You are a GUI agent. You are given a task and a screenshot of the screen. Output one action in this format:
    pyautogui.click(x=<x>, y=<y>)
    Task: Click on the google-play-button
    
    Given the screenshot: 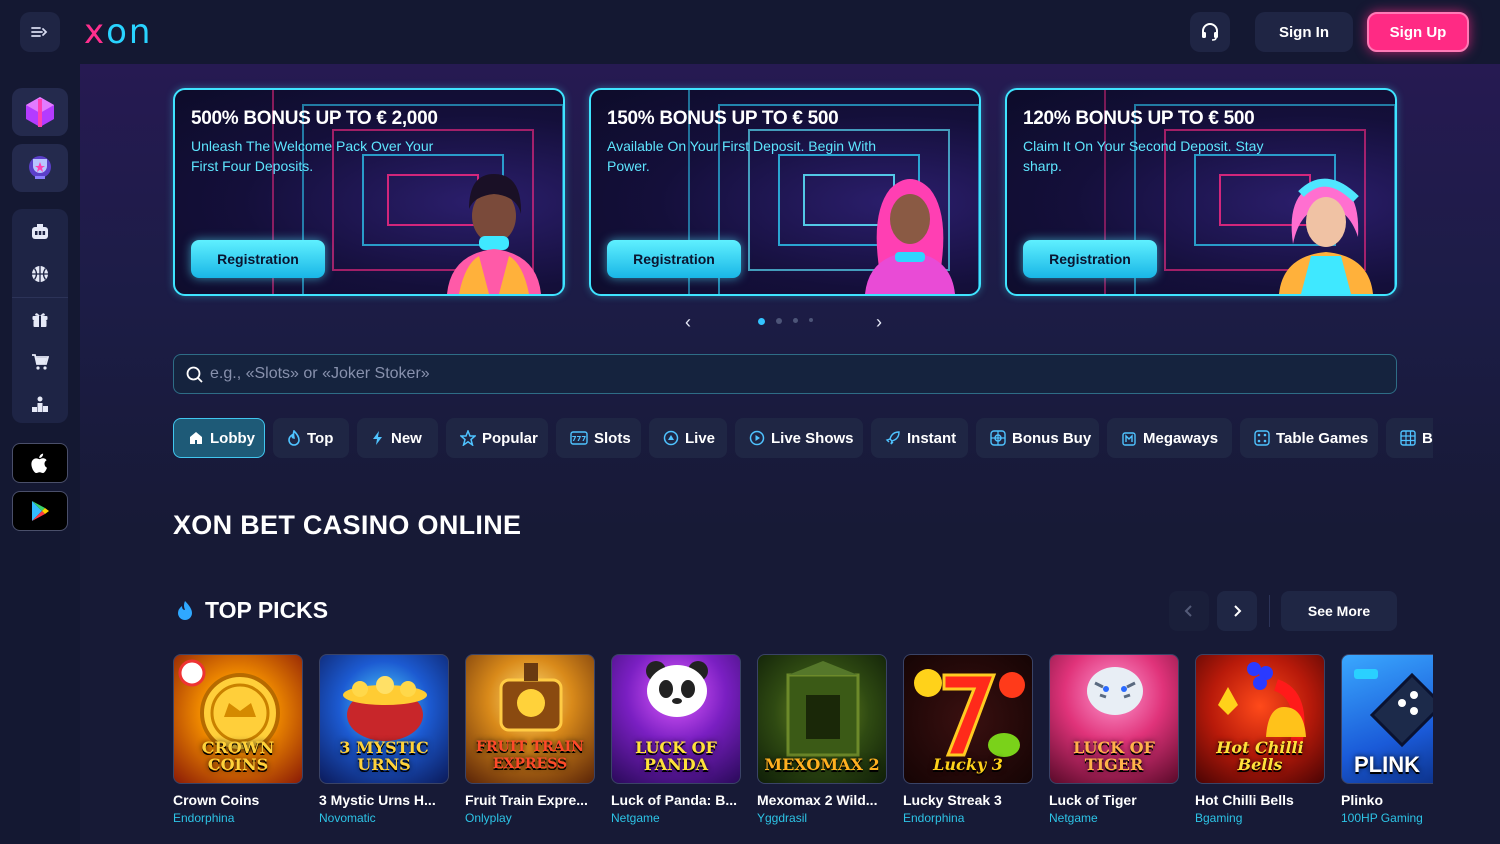 What is the action you would take?
    pyautogui.click(x=40, y=511)
    